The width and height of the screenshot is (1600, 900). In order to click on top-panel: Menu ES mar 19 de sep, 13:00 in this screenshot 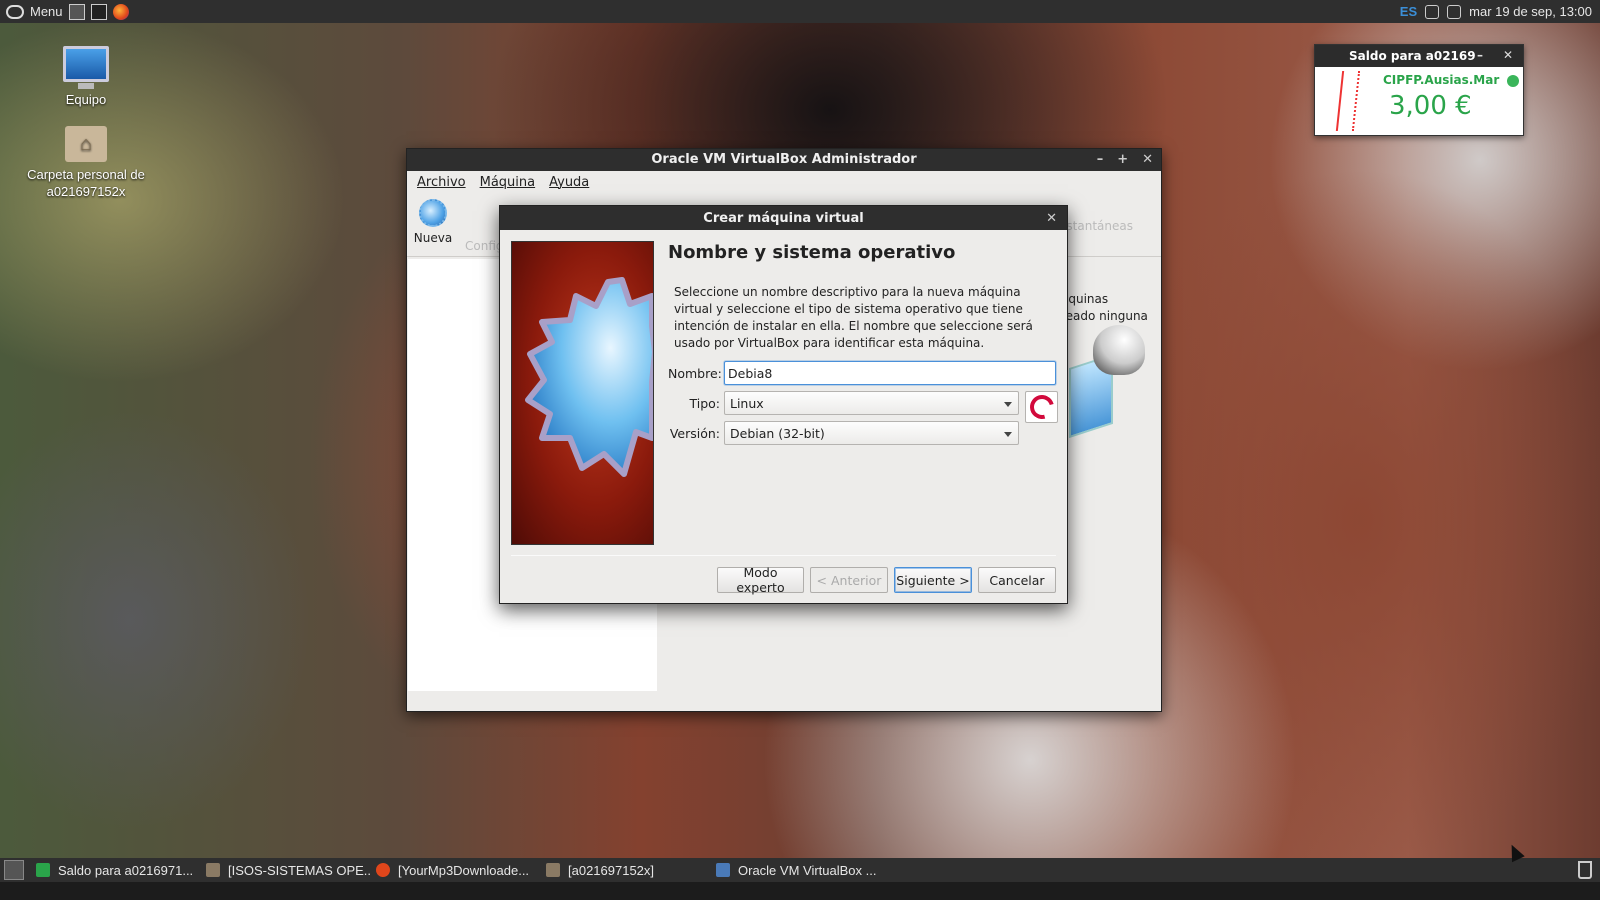, I will do `click(800, 11)`.